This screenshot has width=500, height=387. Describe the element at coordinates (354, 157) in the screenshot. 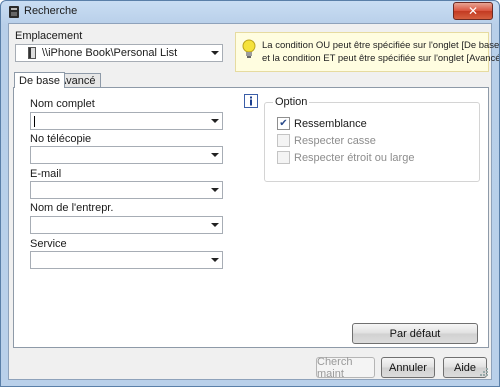

I see `option-width-label: Respecter étroit ou large` at that location.